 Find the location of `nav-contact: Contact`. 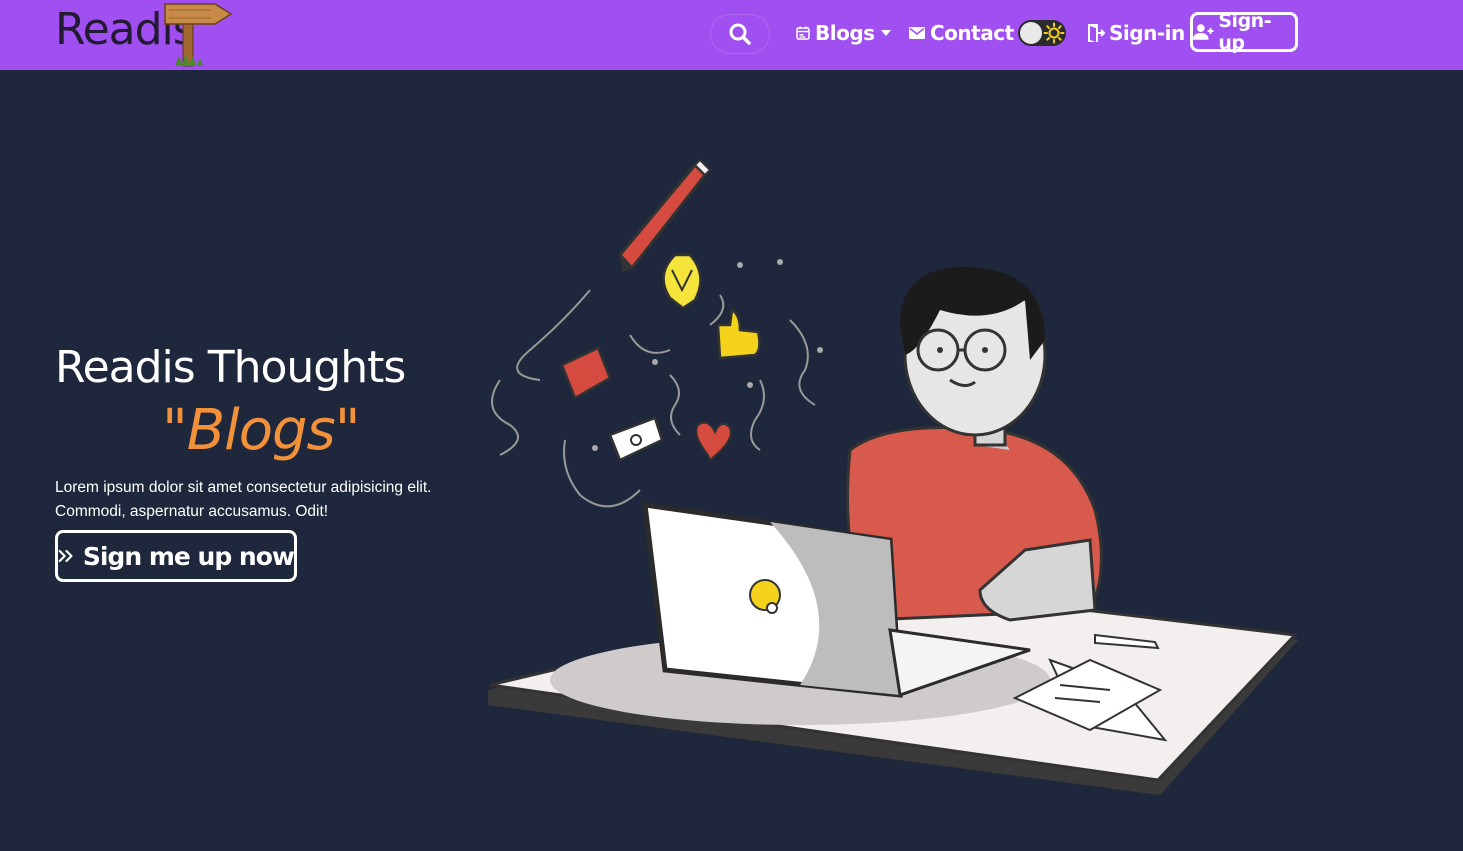

nav-contact: Contact is located at coordinates (961, 33).